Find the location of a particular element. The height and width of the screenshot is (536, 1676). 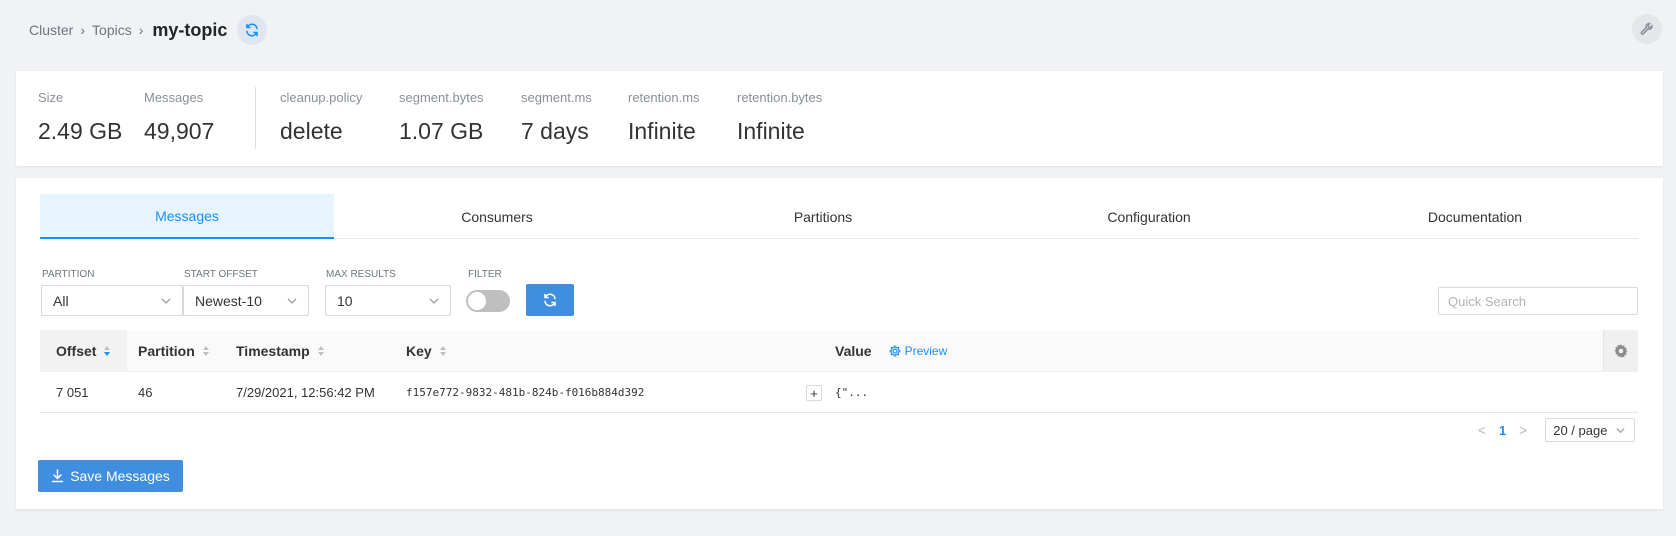

column-value: Value Preview is located at coordinates (891, 351).